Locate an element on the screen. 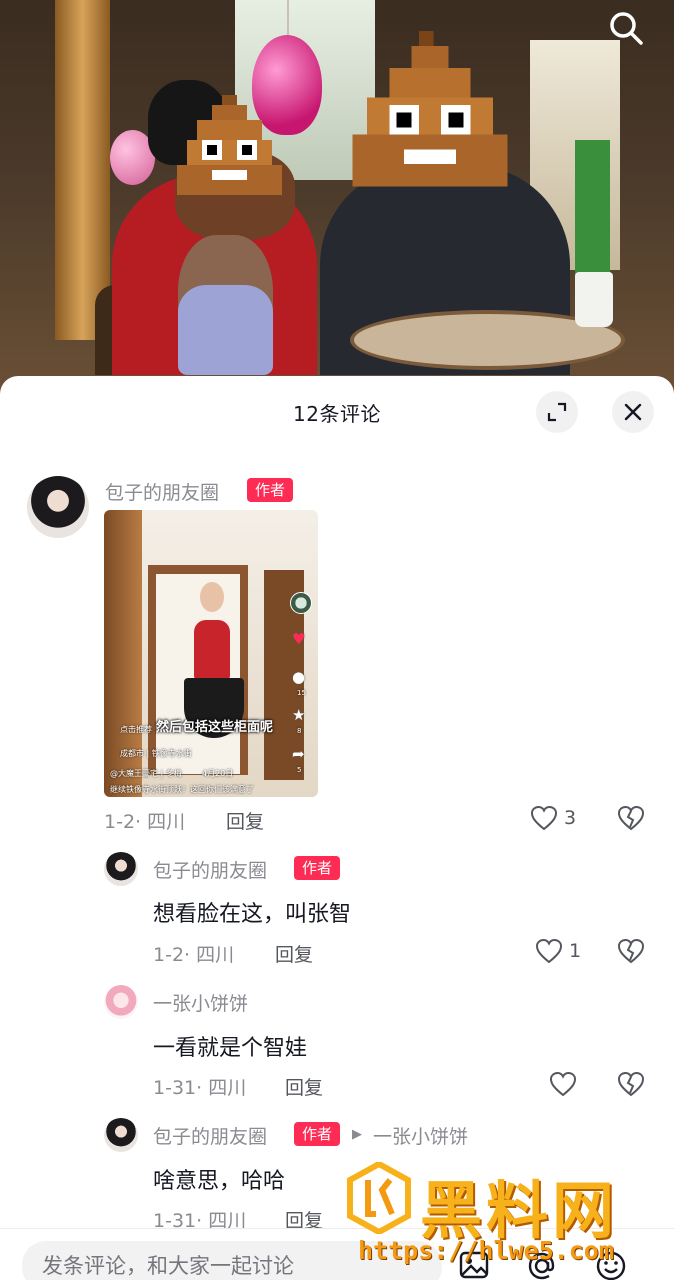 The image size is (674, 1280). thumb-comment-icon: ● is located at coordinates (299, 677).